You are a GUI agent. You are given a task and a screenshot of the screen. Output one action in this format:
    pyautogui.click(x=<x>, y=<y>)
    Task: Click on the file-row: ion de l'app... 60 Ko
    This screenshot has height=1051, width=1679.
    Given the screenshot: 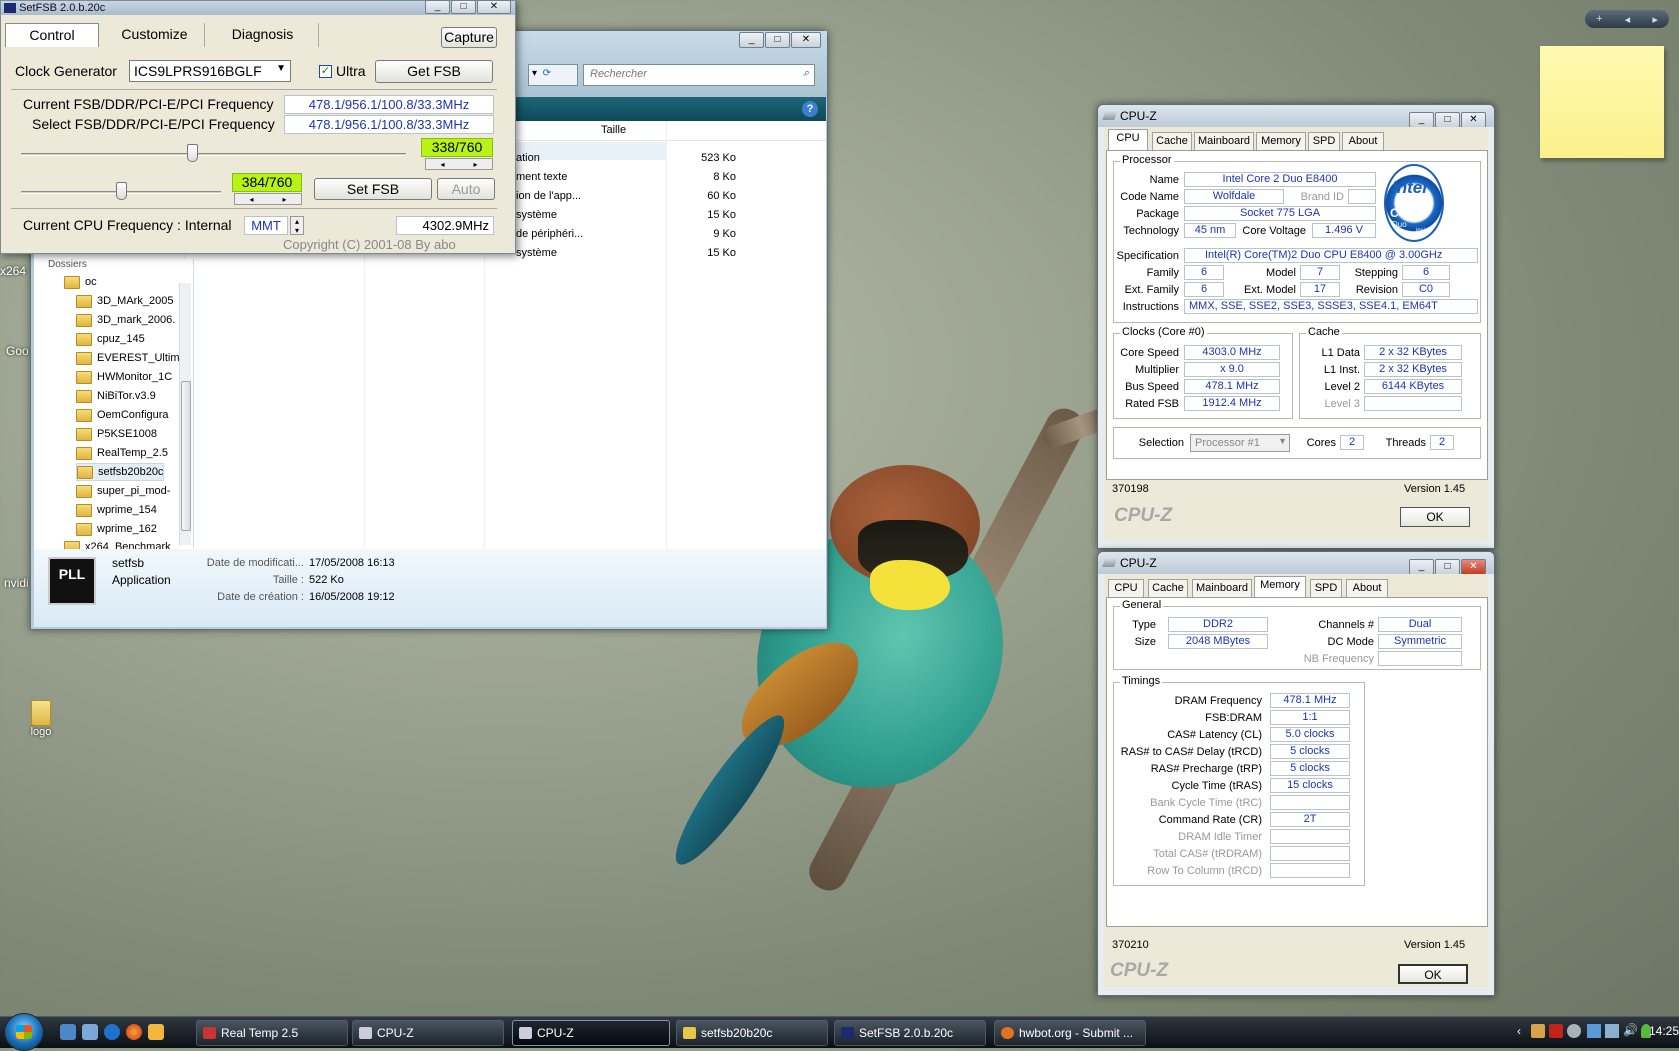 What is the action you would take?
    pyautogui.click(x=626, y=199)
    